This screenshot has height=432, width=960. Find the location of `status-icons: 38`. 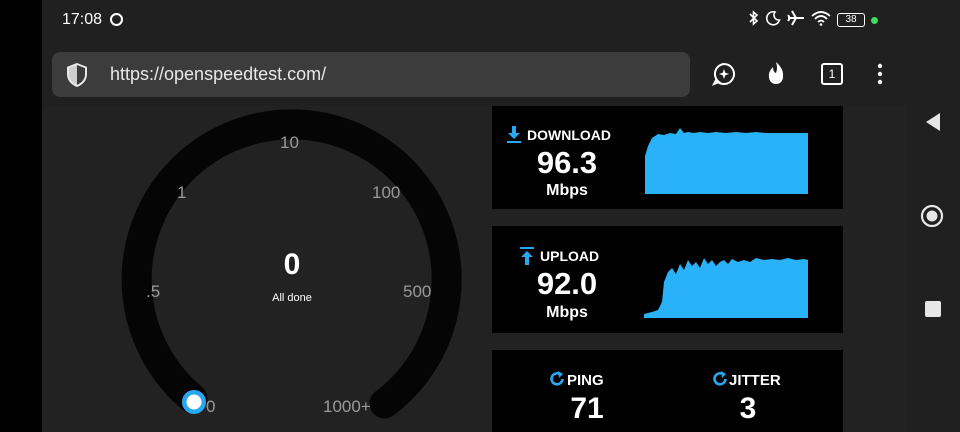

status-icons: 38 is located at coordinates (813, 20).